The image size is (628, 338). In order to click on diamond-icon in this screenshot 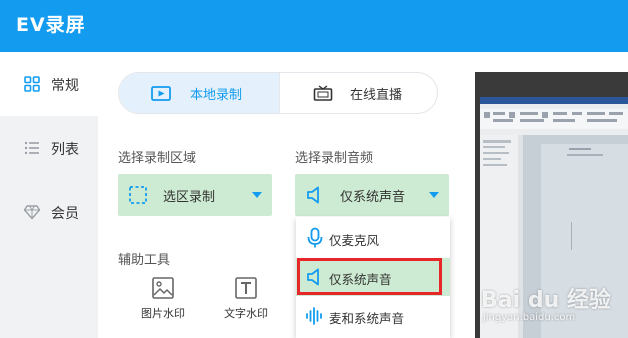, I will do `click(32, 212)`.